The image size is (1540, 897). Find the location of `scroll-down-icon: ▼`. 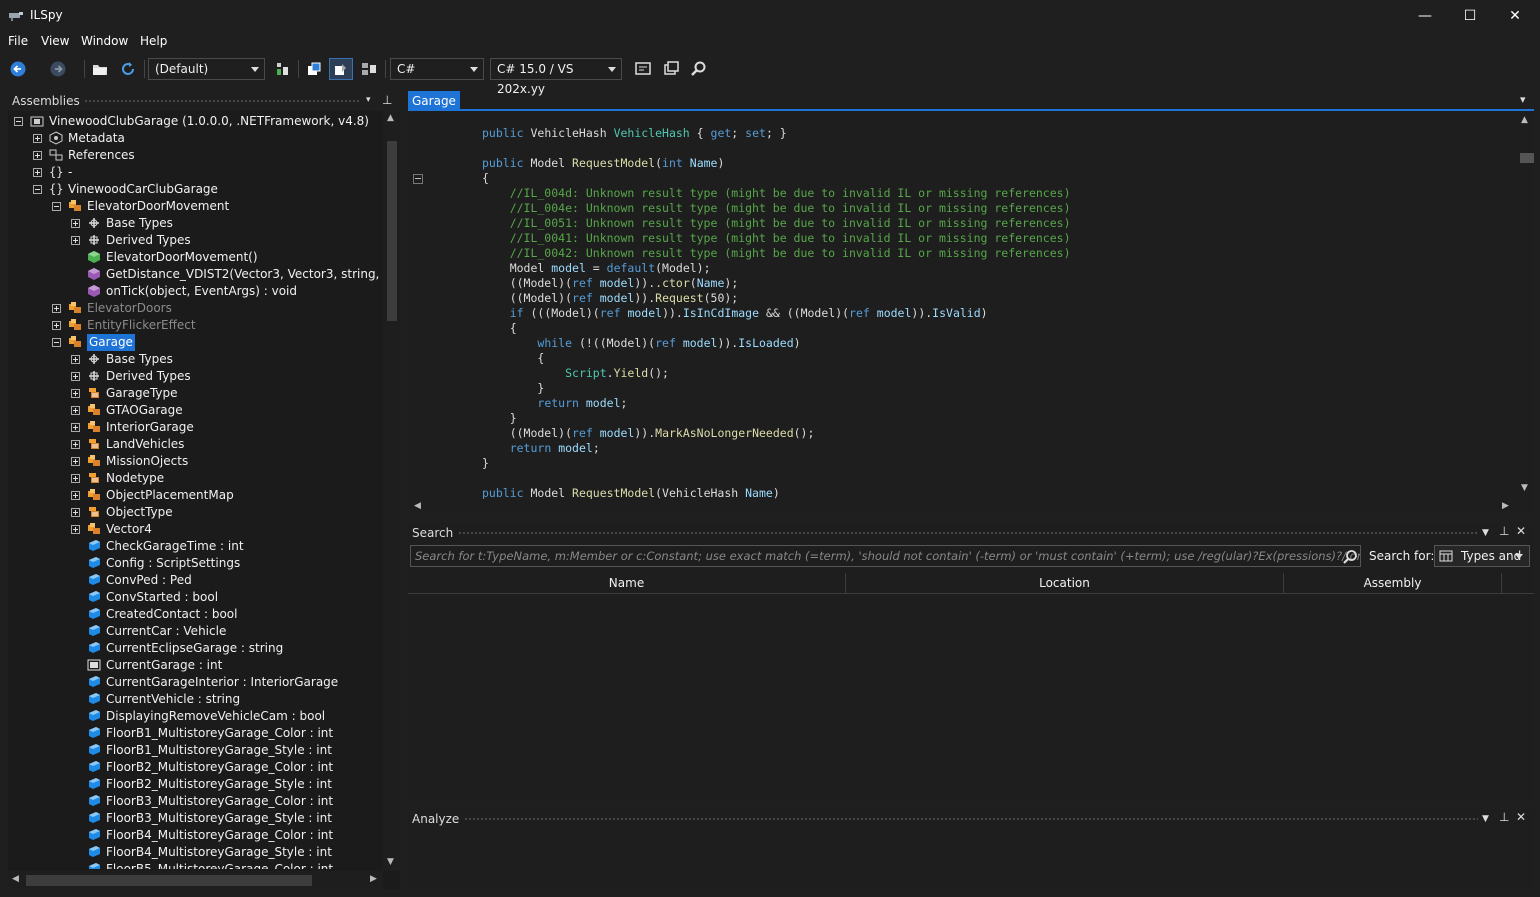

scroll-down-icon: ▼ is located at coordinates (1524, 488).